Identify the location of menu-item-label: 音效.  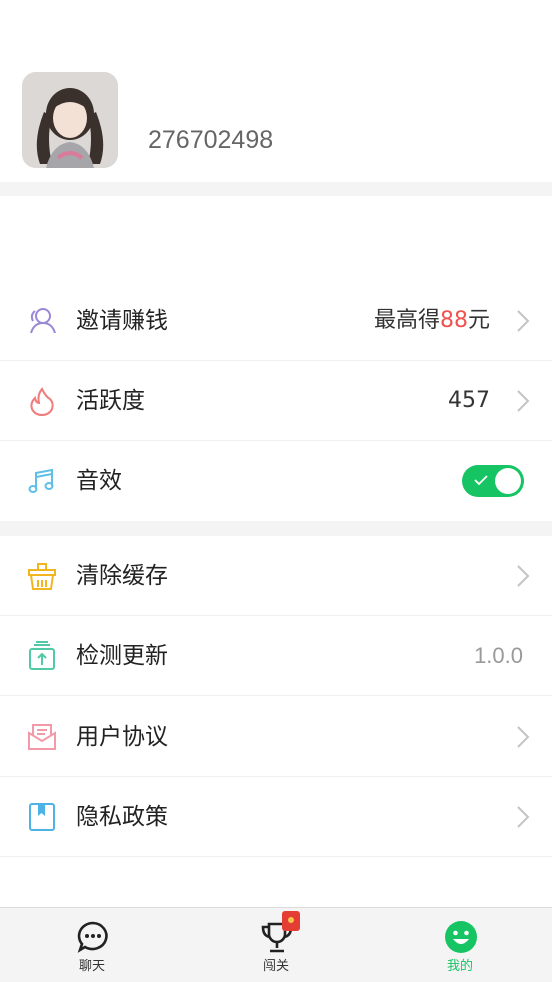
(99, 481).